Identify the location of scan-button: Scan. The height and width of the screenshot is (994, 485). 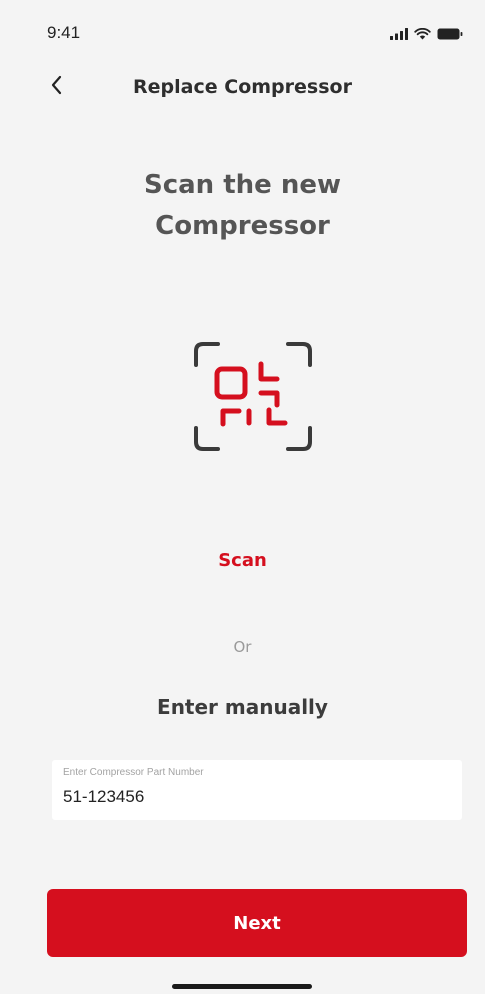
(242, 560).